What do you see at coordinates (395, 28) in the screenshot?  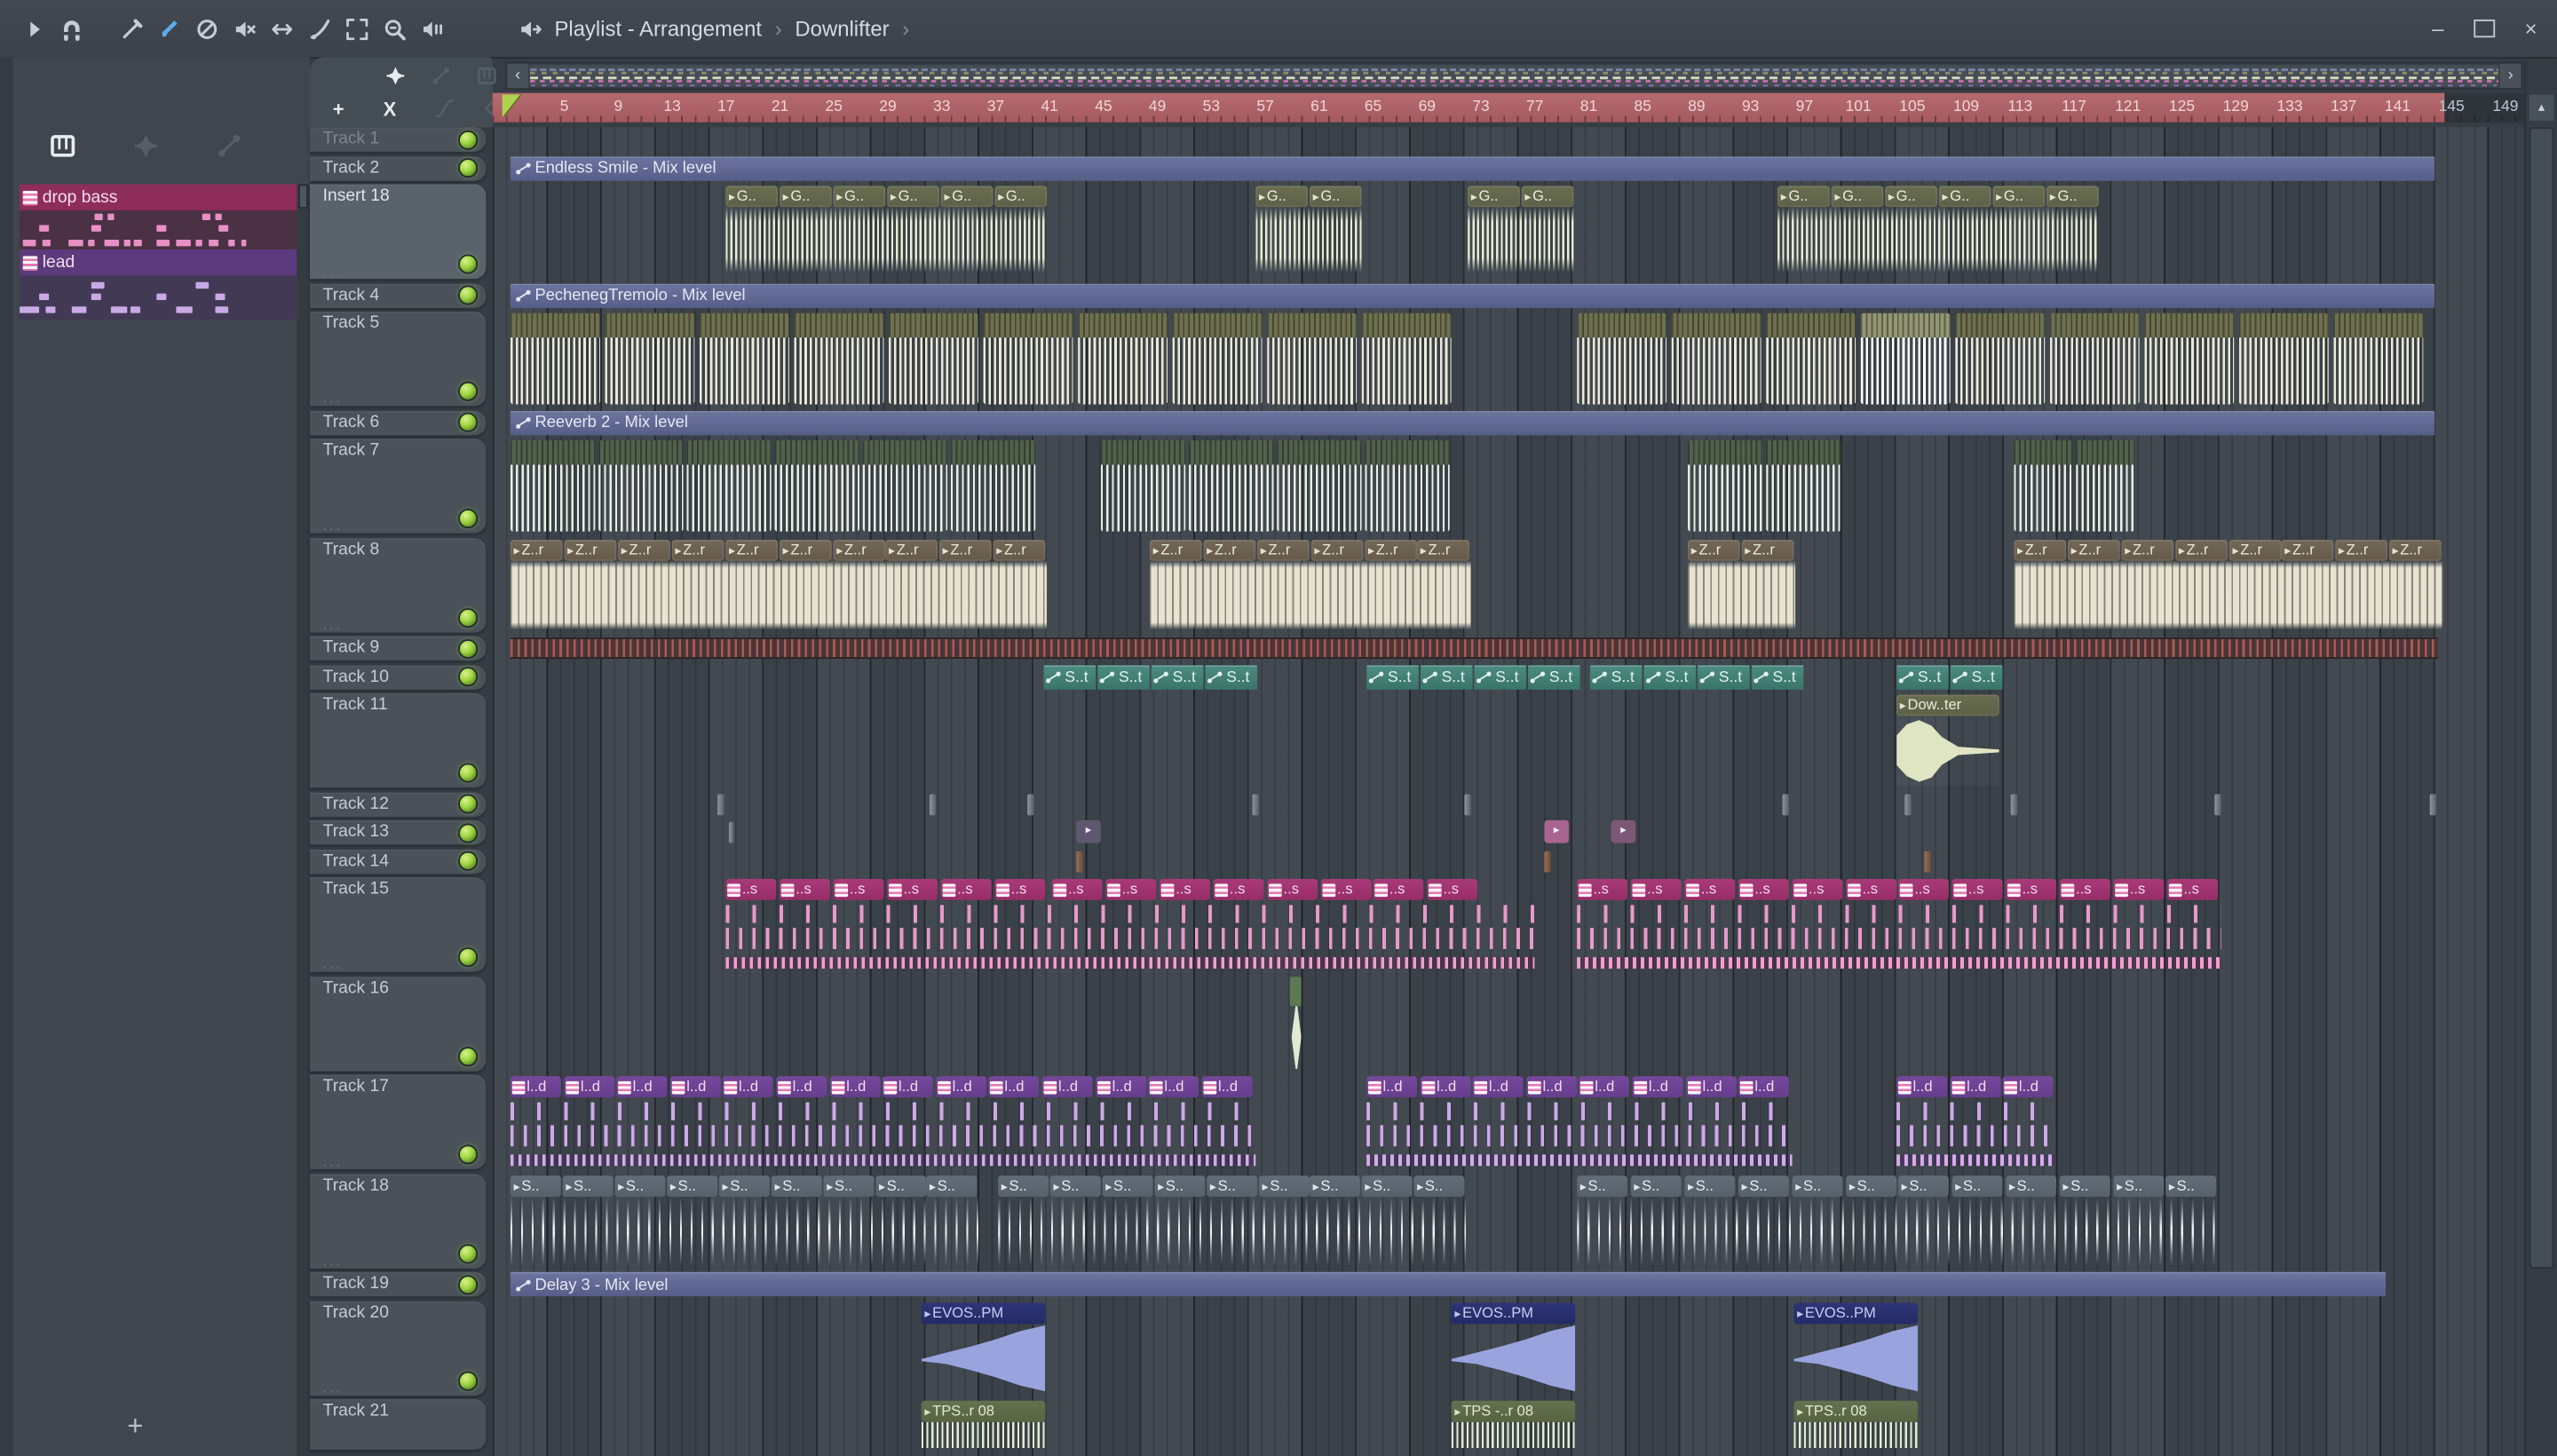 I see `zoom-tool-icon` at bounding box center [395, 28].